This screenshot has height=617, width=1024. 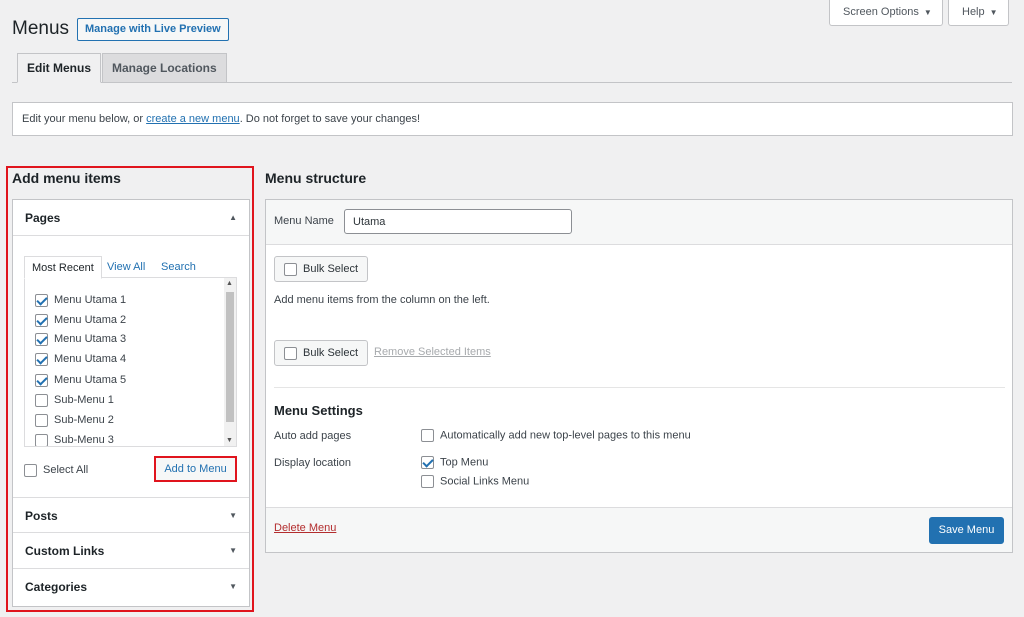 What do you see at coordinates (41, 28) in the screenshot?
I see `page-title: Menus` at bounding box center [41, 28].